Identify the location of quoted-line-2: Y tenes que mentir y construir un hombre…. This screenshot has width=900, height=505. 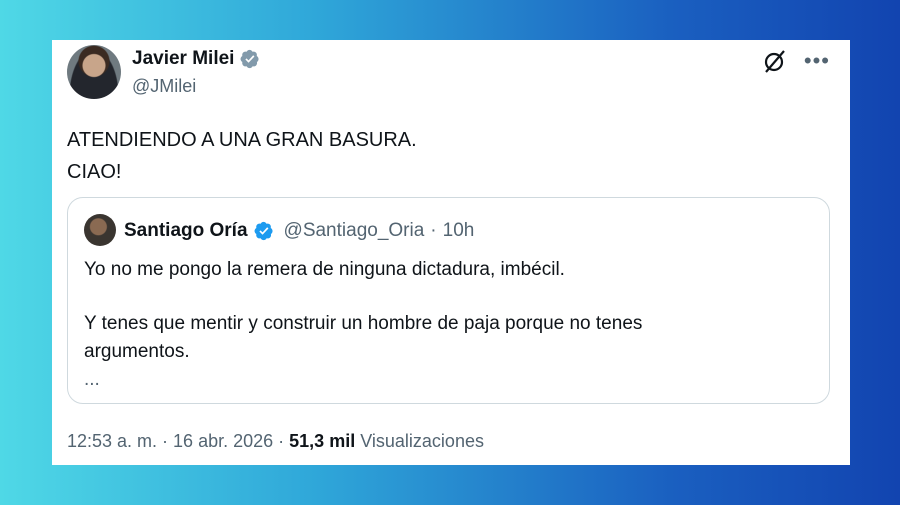
(363, 323).